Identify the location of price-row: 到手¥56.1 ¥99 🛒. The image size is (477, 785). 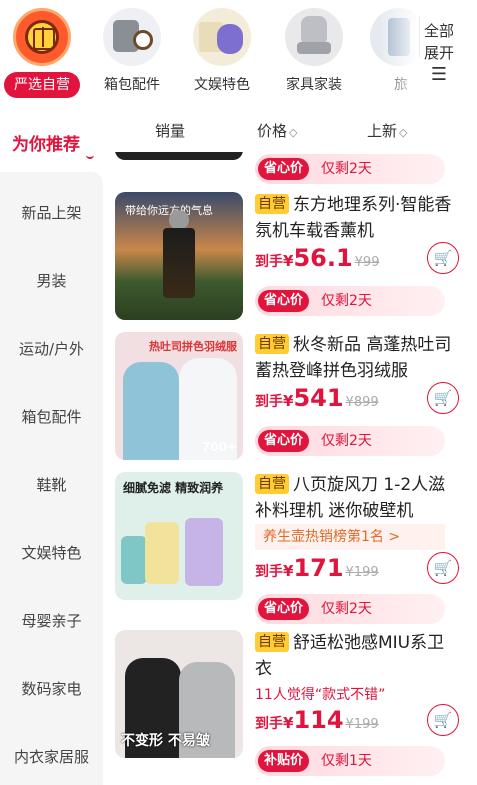
(358, 259).